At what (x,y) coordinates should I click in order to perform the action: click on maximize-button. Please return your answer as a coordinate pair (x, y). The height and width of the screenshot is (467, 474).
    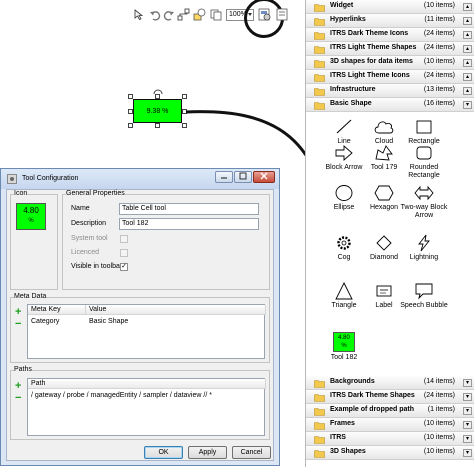
    Looking at the image, I should click on (243, 177).